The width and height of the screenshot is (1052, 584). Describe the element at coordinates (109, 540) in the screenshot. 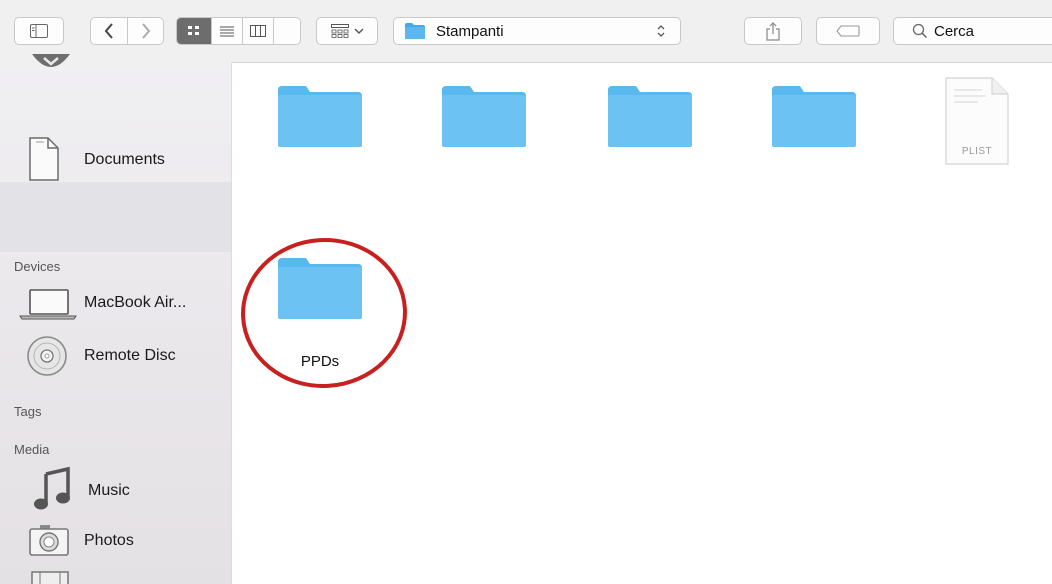

I see `sidebar-item-label: Photos` at that location.